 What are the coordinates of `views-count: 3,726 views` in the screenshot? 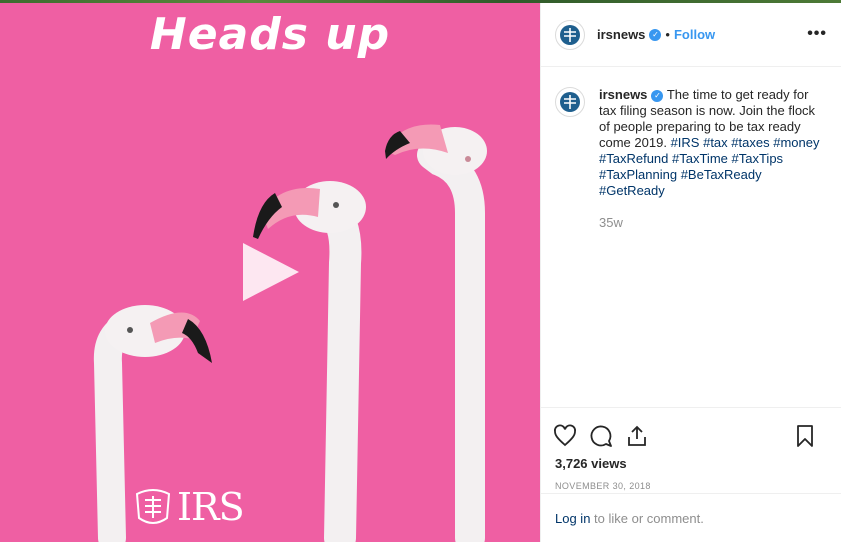 It's located at (691, 463).